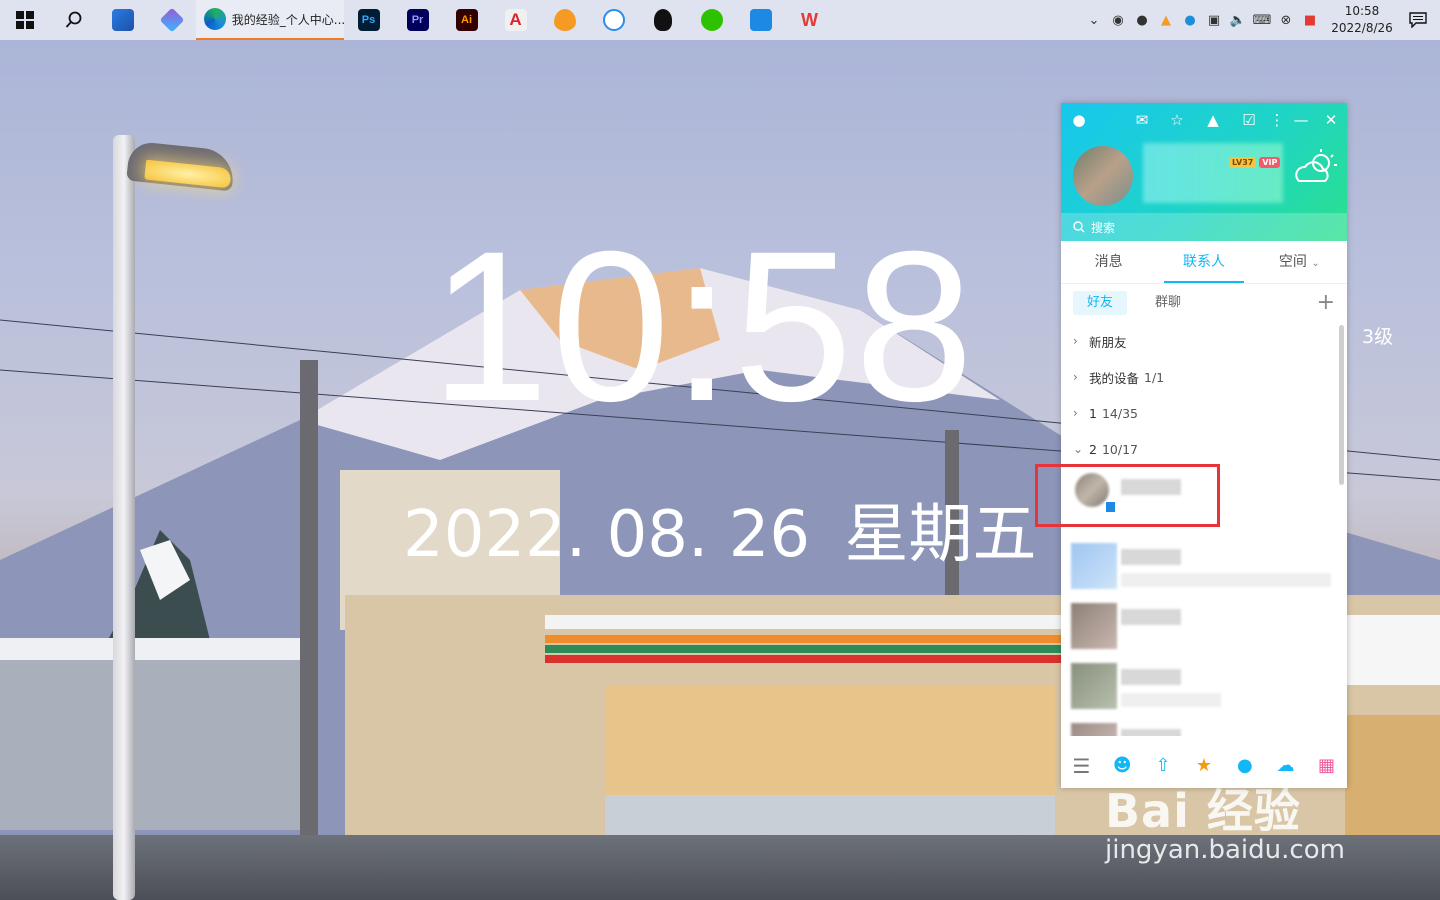 Image resolution: width=1440 pixels, height=900 pixels. I want to click on baidu-netdisk-app, so click(613, 20).